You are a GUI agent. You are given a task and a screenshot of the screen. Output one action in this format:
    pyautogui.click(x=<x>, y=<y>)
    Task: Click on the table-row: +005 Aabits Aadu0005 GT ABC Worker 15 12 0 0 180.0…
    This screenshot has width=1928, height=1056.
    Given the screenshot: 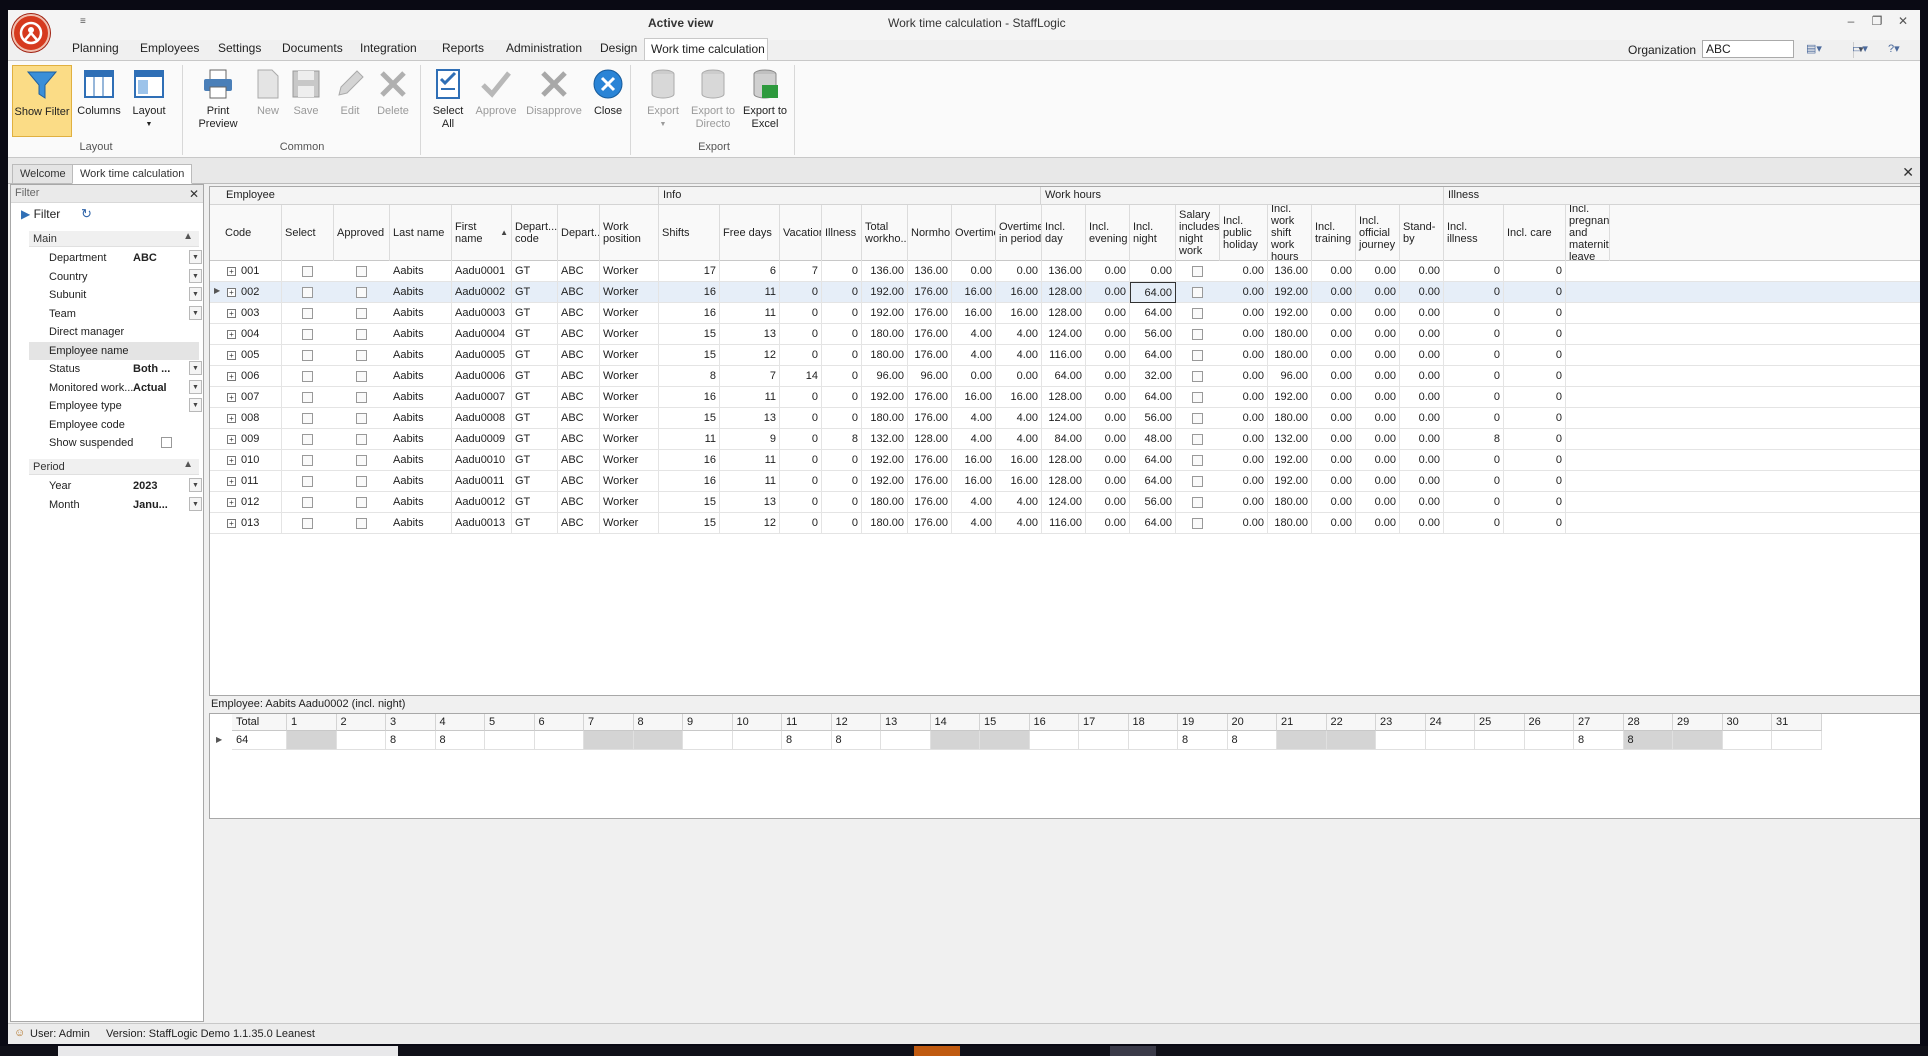 What is the action you would take?
    pyautogui.click(x=1065, y=355)
    